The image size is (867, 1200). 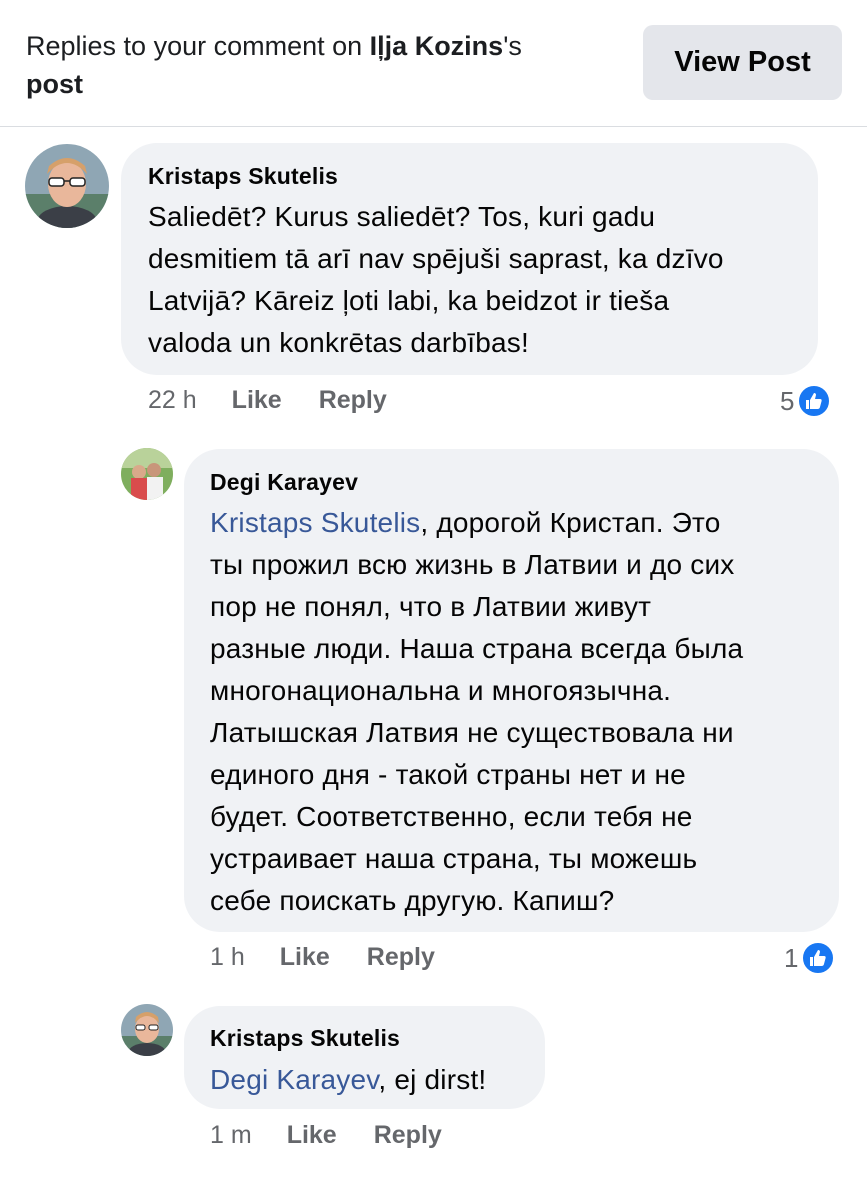 What do you see at coordinates (472, 732) in the screenshot?
I see `comment-2-line-6: Латышская Латвия не существовала ни` at bounding box center [472, 732].